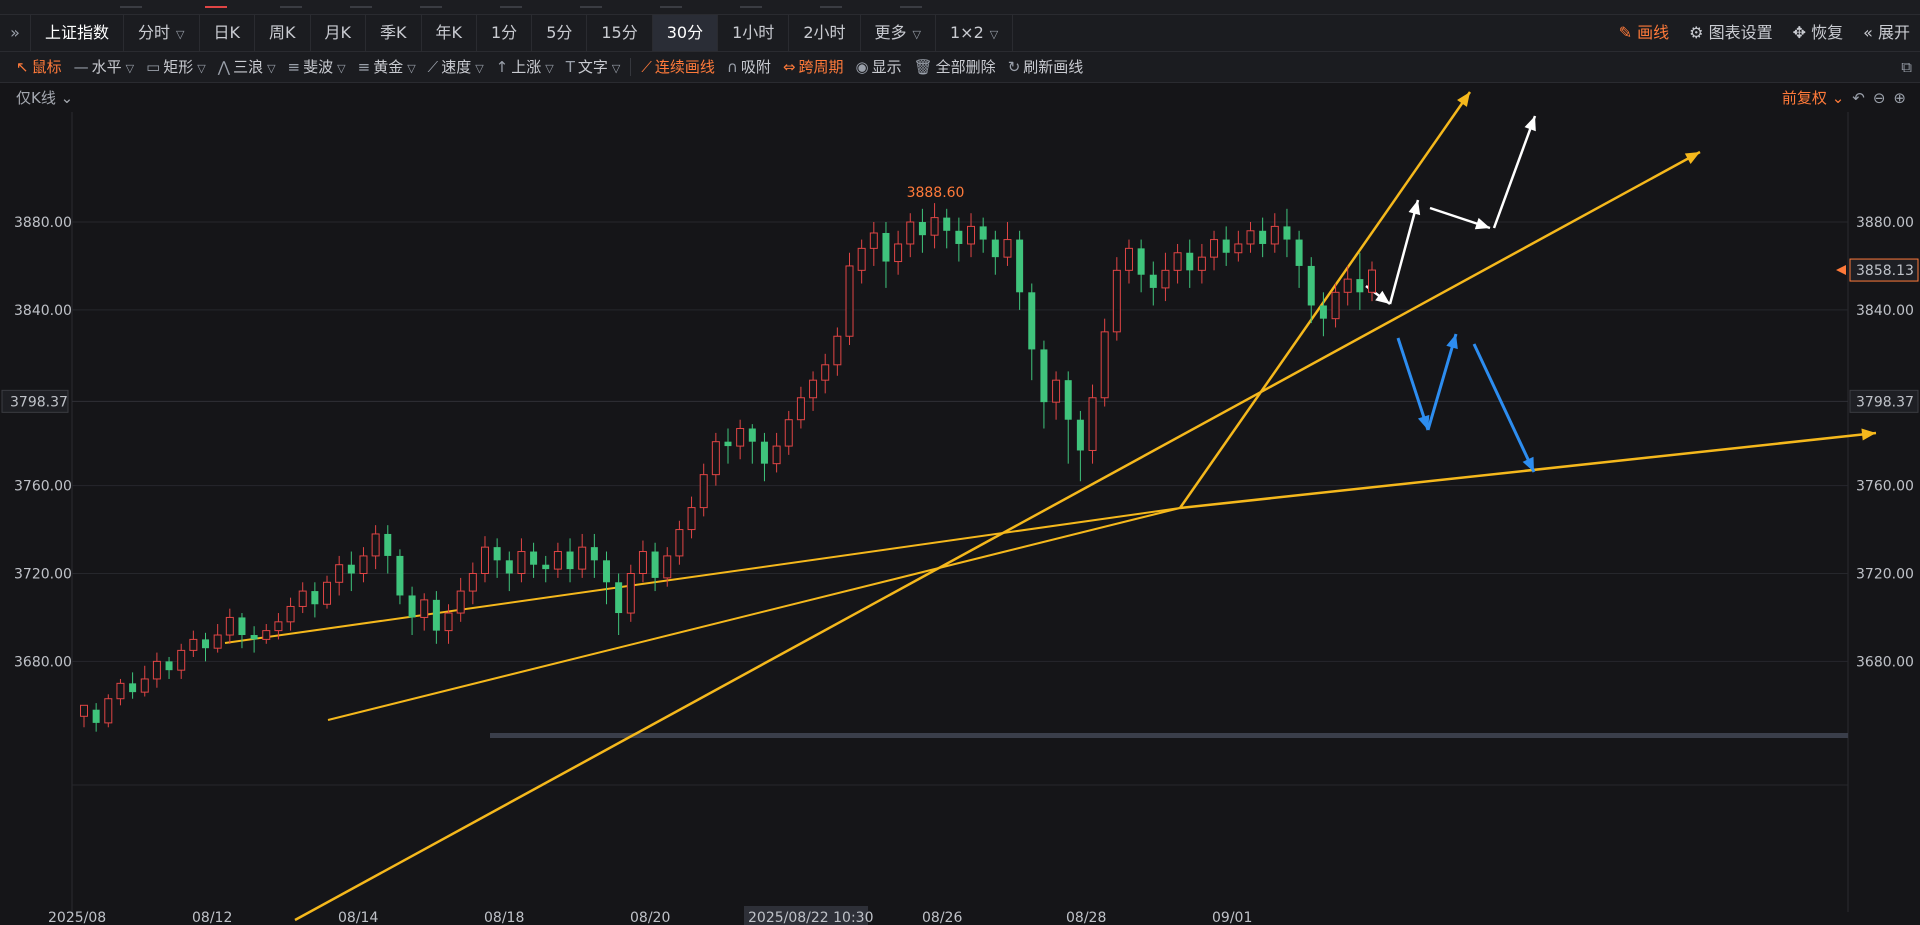 The height and width of the screenshot is (925, 1920). I want to click on y-axis-label-left: 3680.00, so click(43, 662).